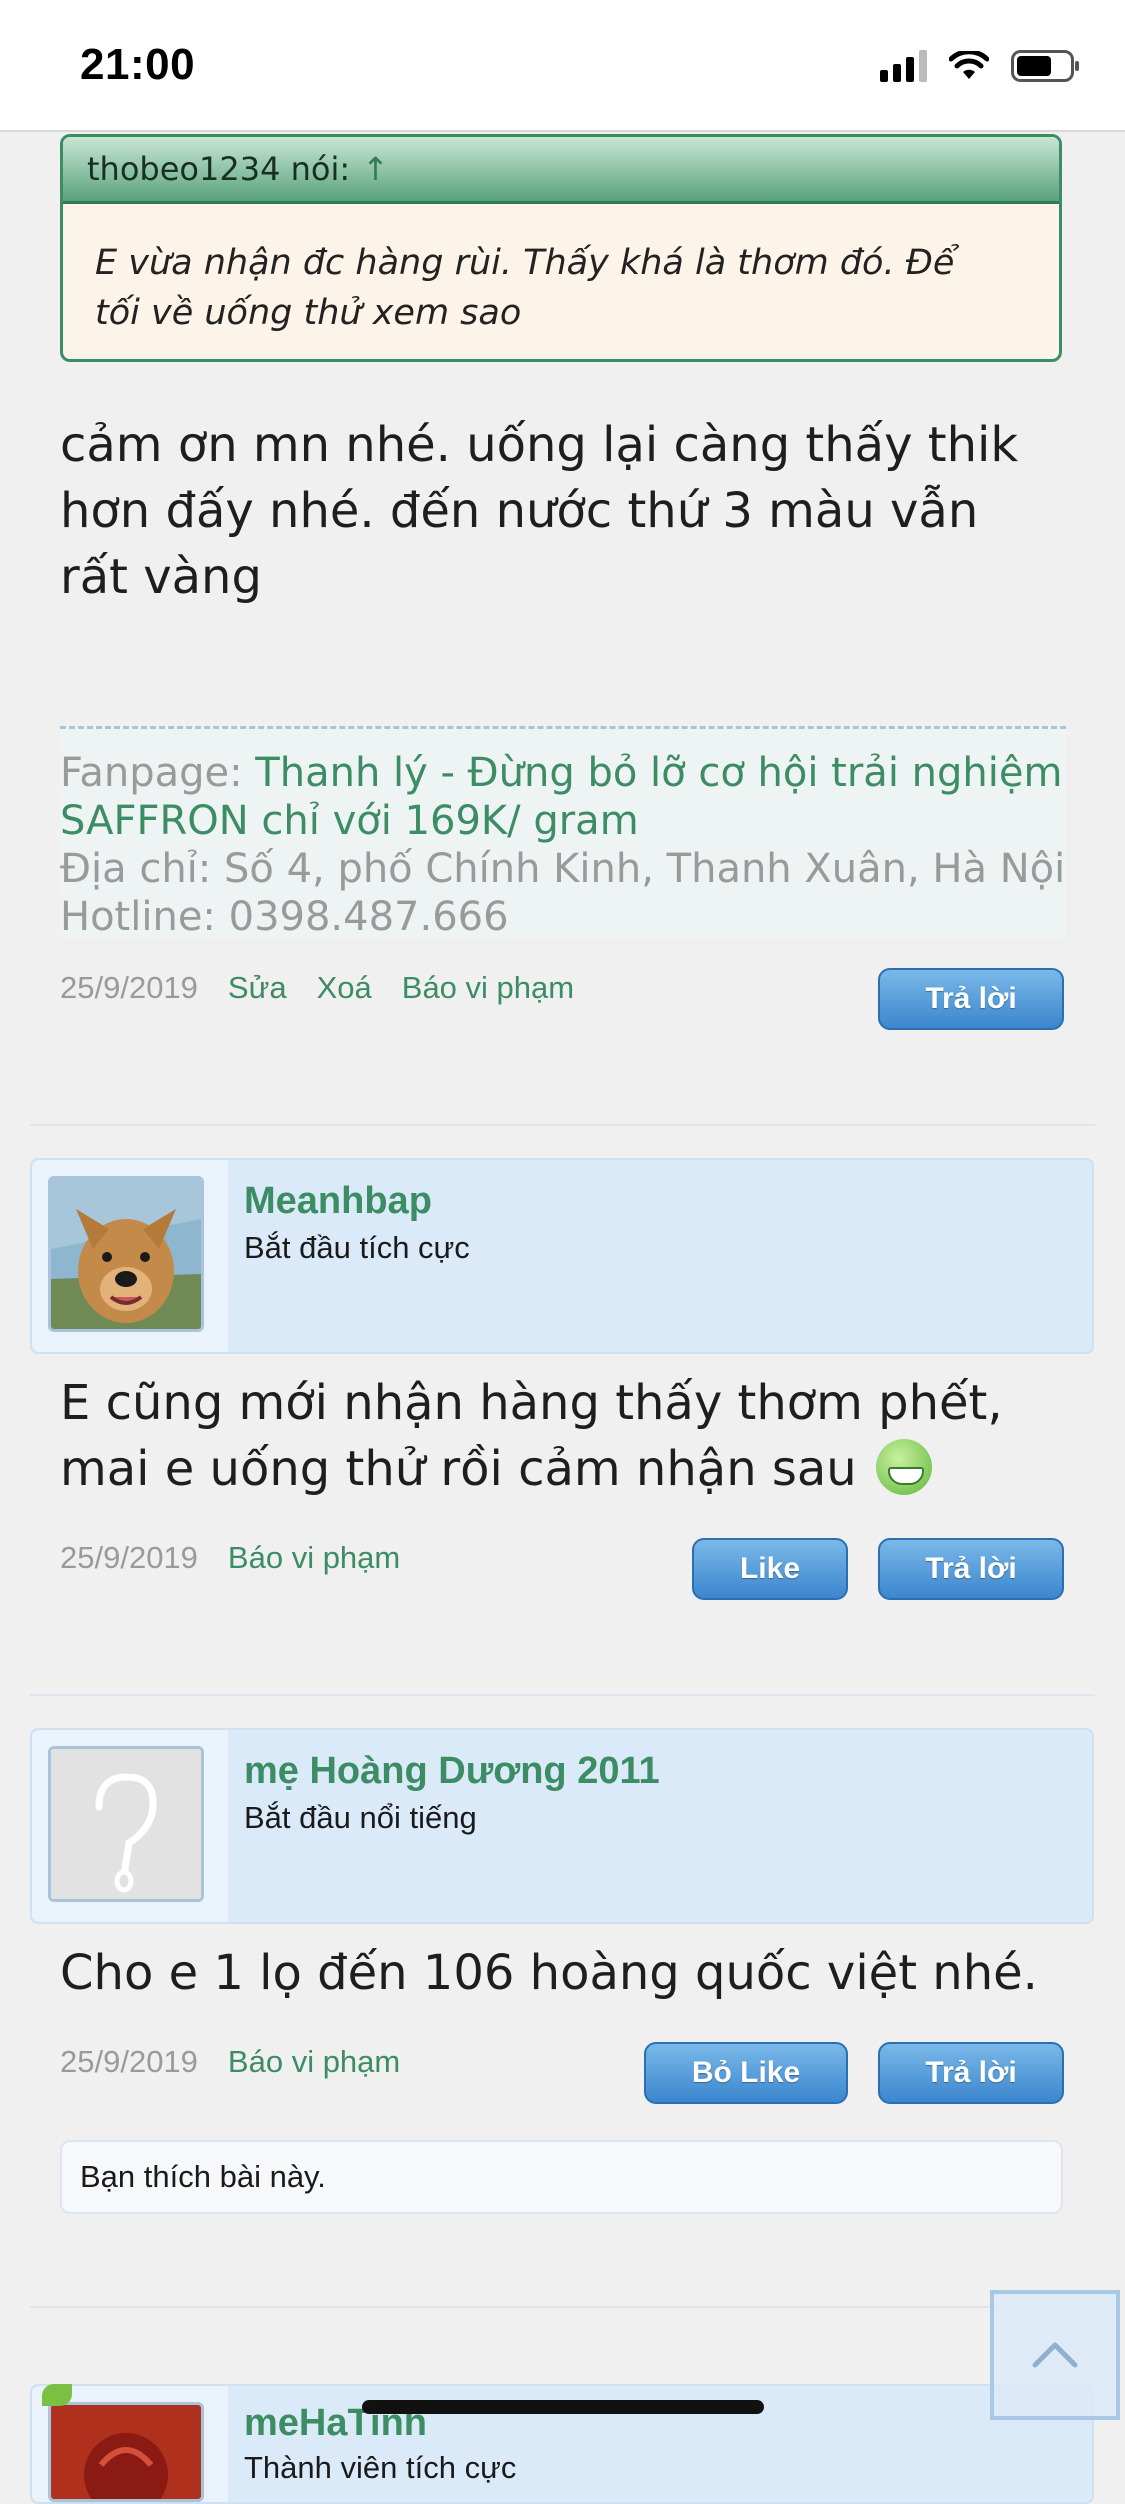 This screenshot has height=2504, width=1125. I want to click on user-name: mẹ Hoàng Dương 2011, so click(452, 1771).